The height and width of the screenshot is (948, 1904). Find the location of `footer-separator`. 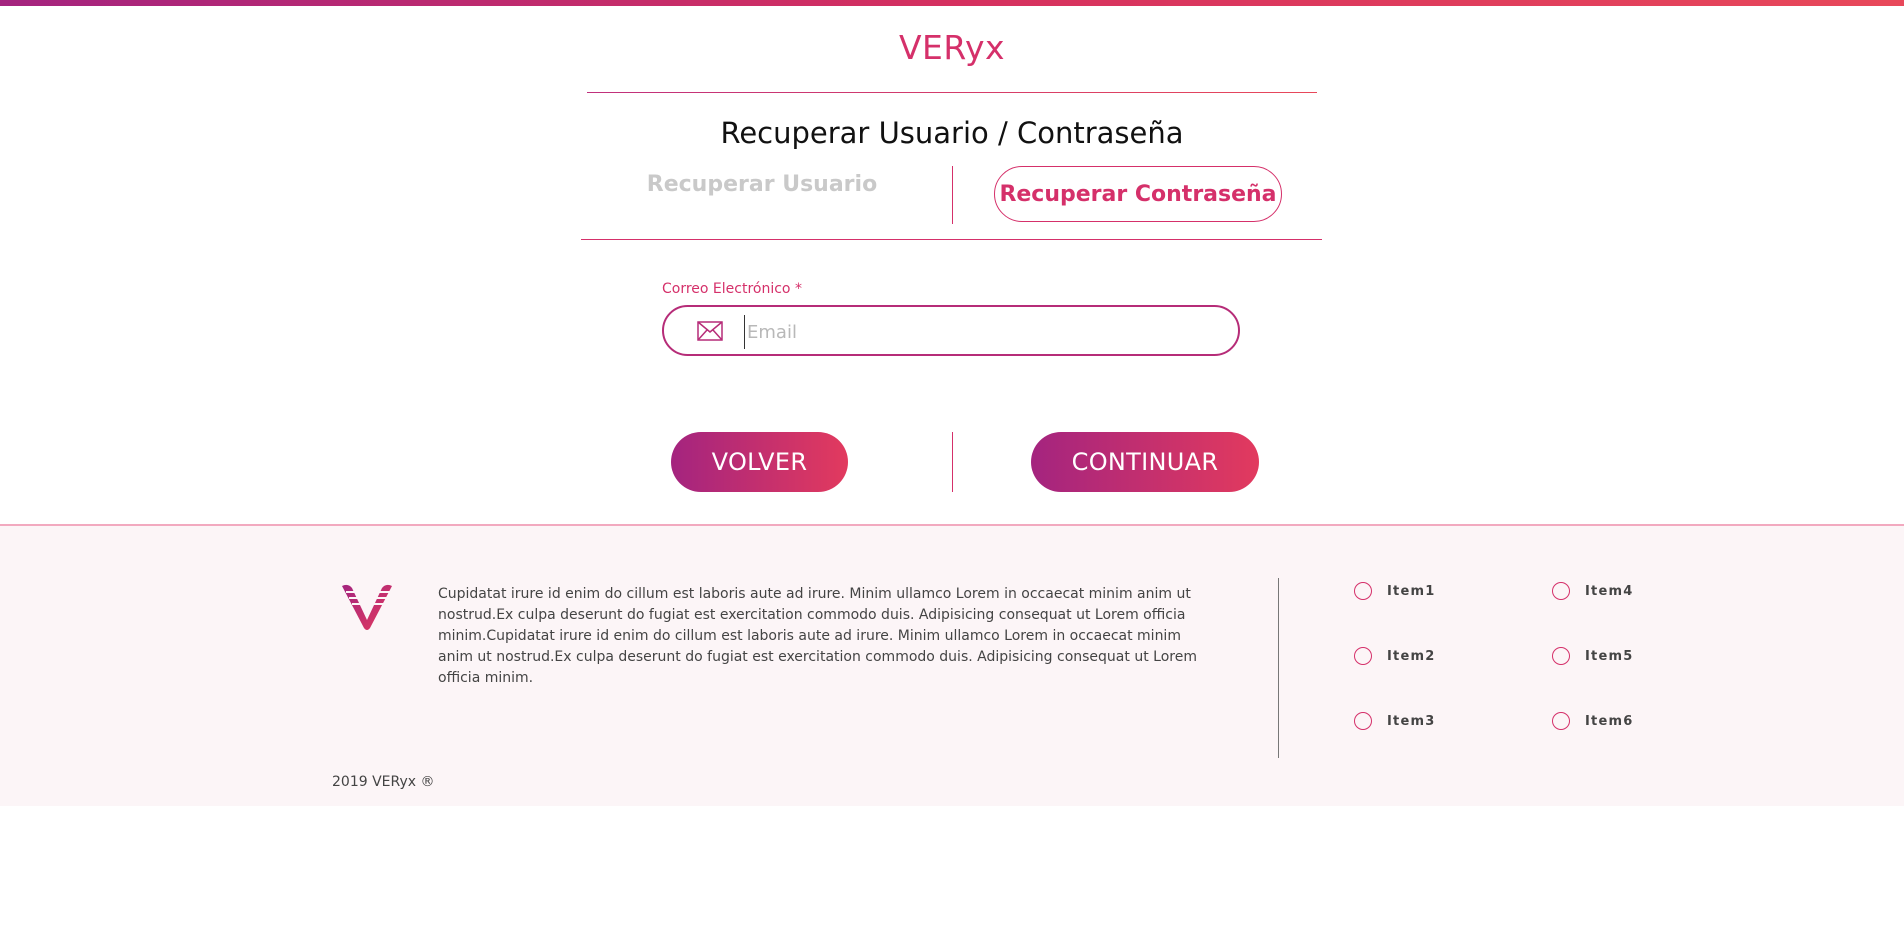

footer-separator is located at coordinates (1278, 668).